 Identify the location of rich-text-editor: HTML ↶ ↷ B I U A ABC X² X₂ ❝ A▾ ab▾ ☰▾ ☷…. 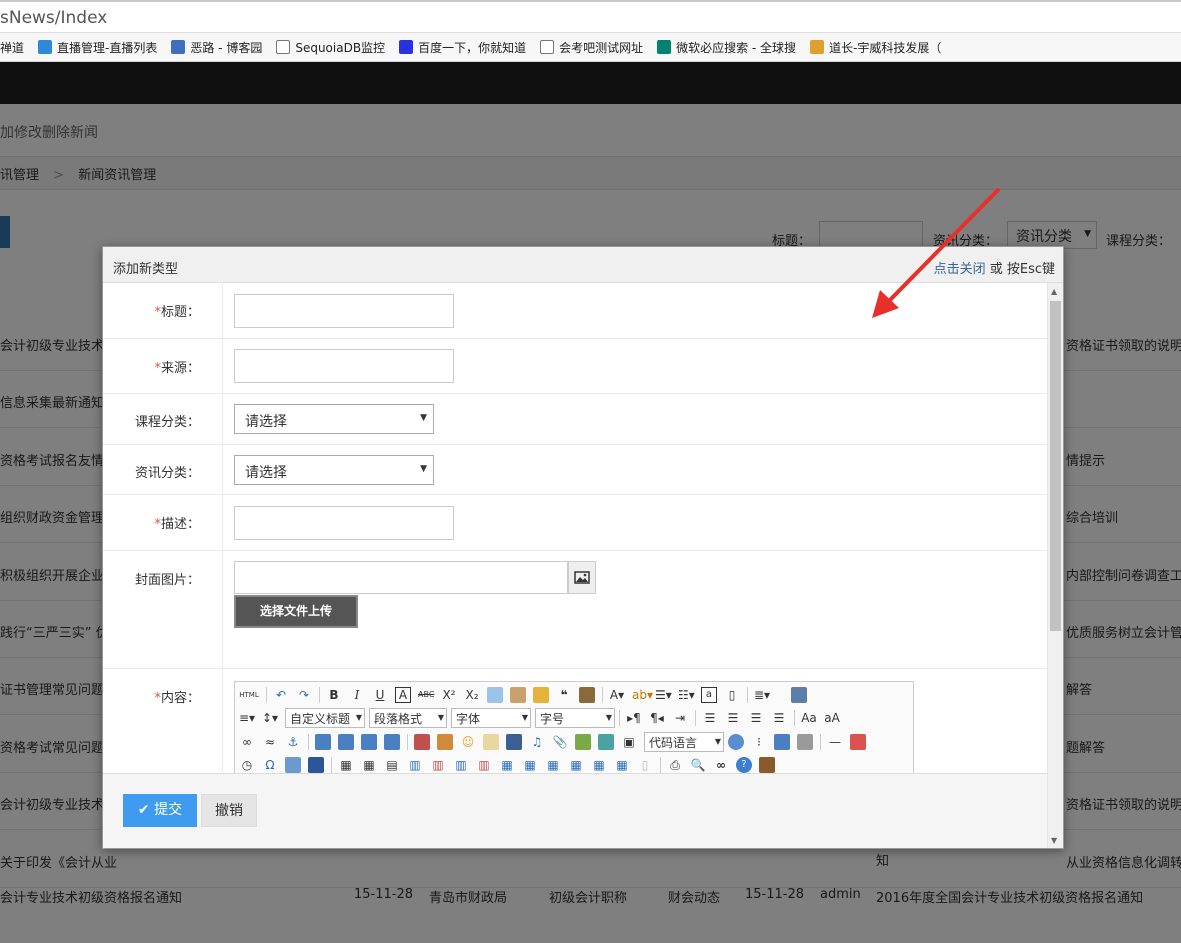
(574, 727).